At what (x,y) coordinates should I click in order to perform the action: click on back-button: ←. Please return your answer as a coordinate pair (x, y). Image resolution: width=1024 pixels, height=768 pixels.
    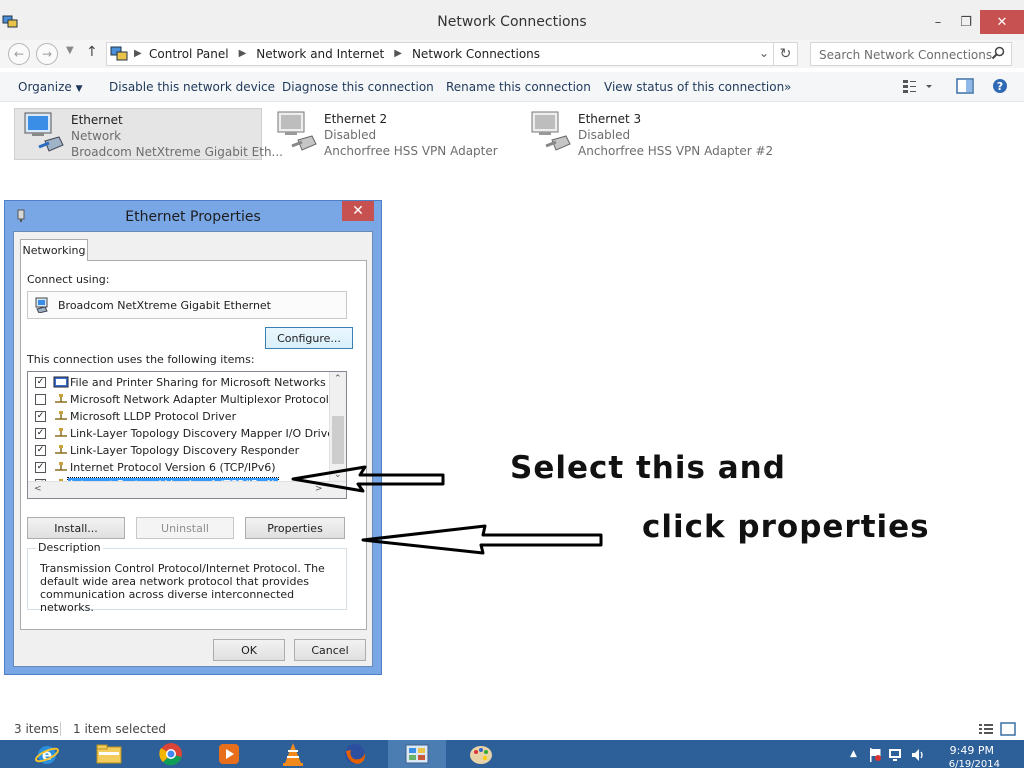
    Looking at the image, I should click on (19, 54).